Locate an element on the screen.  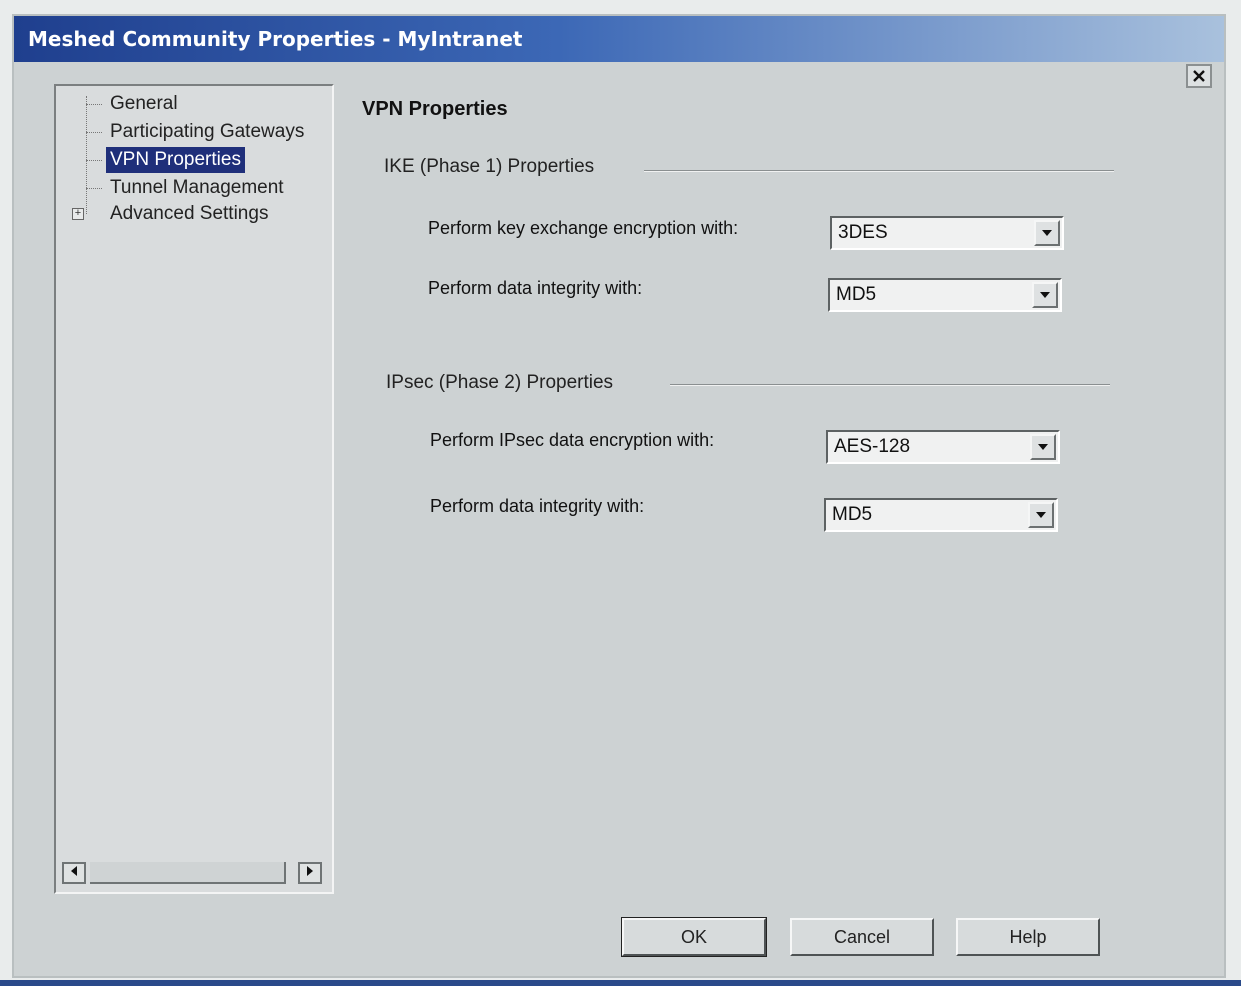
taskbar-edge is located at coordinates (620, 983).